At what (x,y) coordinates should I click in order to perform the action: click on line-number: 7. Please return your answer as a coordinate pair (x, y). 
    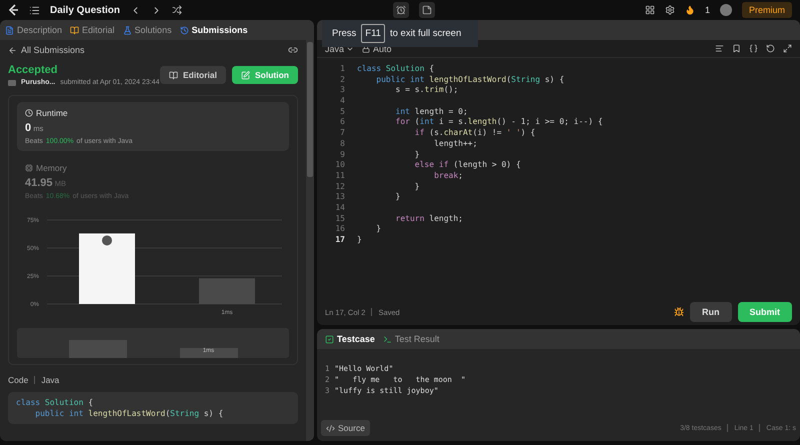
    Looking at the image, I should click on (342, 133).